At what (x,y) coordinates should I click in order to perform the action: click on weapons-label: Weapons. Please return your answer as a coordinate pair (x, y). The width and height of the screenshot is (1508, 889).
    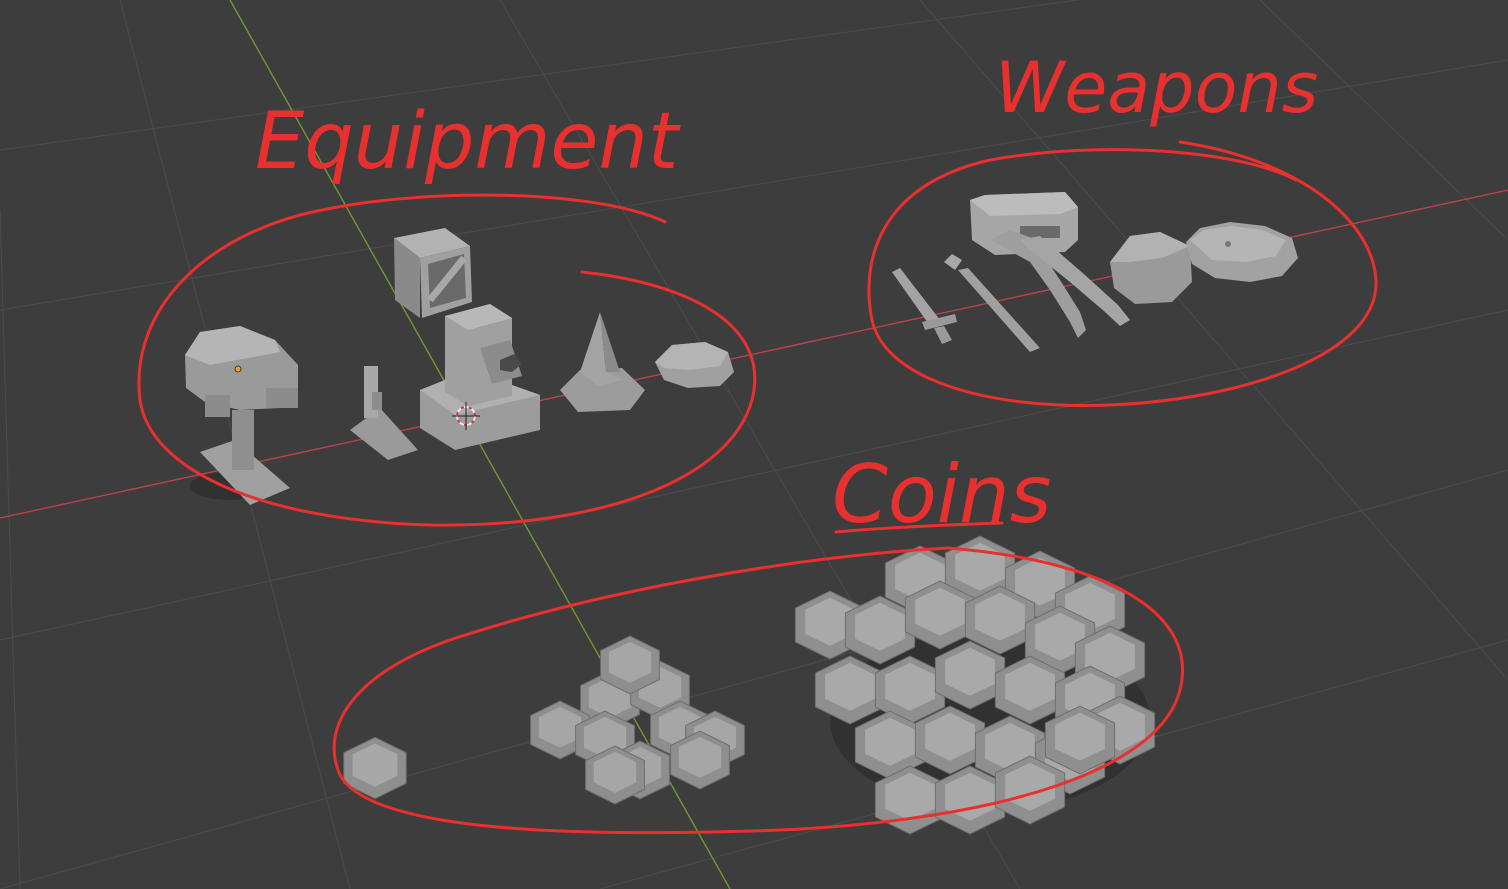
    Looking at the image, I should click on (1156, 88).